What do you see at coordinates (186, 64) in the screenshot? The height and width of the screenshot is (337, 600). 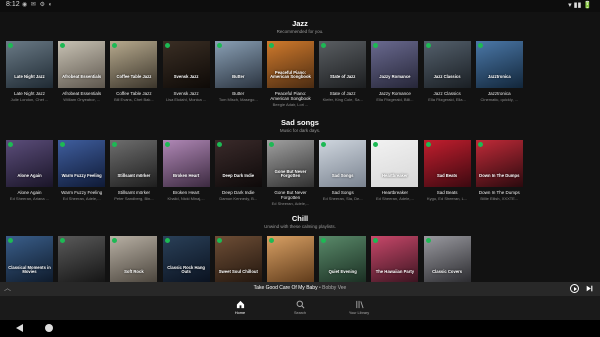 I see `playlist-cover: Svensk Jazz` at bounding box center [186, 64].